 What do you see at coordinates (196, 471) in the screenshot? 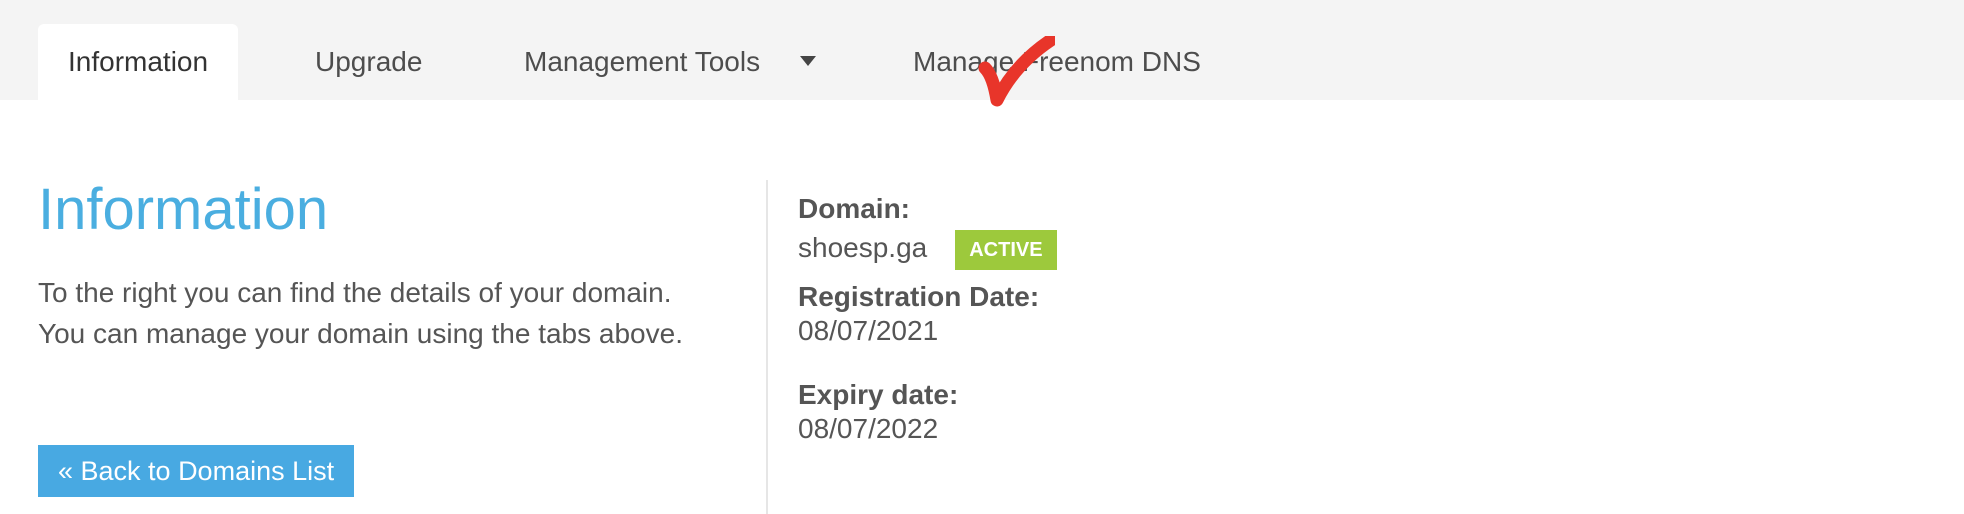
I see `back-to-domains-button: « Back to Domains List` at bounding box center [196, 471].